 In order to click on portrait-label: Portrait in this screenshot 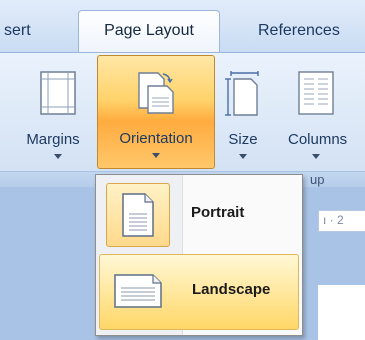, I will do `click(218, 212)`.